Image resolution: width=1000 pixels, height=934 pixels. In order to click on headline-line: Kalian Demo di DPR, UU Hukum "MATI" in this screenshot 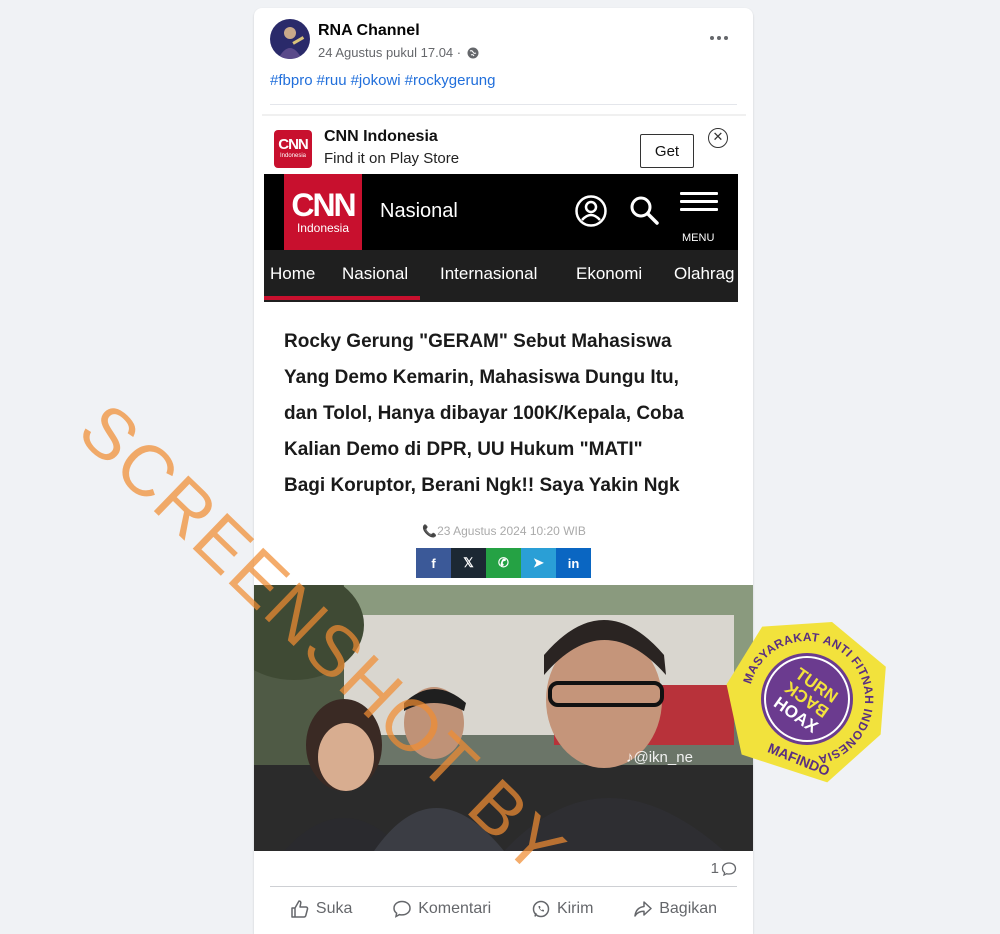, I will do `click(463, 449)`.